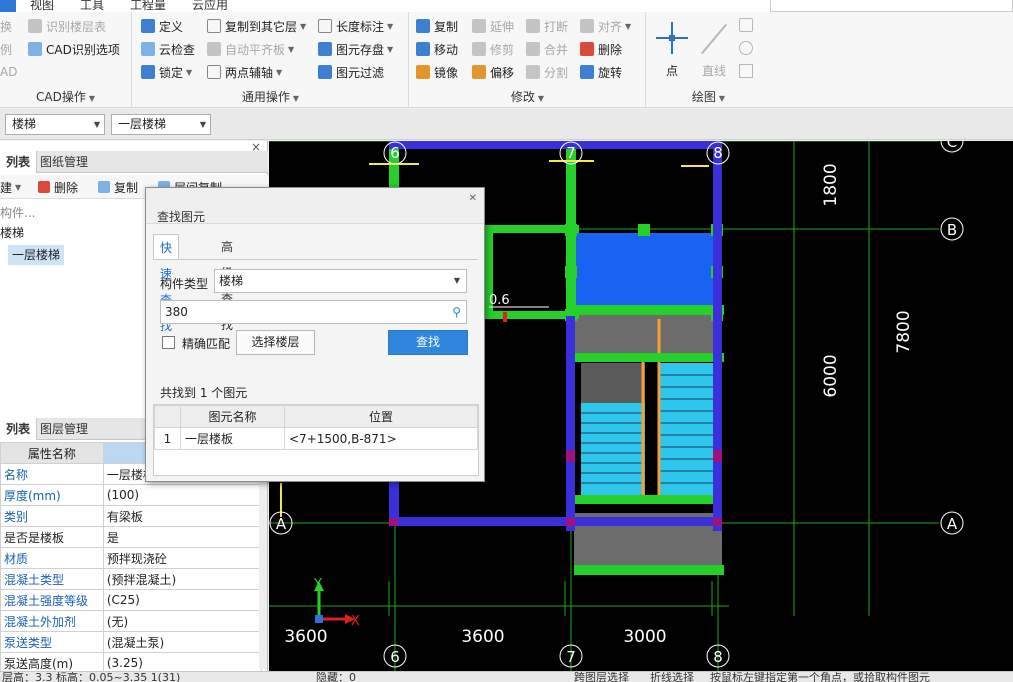 This screenshot has width=1013, height=682. I want to click on copy-button: 复制, so click(437, 26).